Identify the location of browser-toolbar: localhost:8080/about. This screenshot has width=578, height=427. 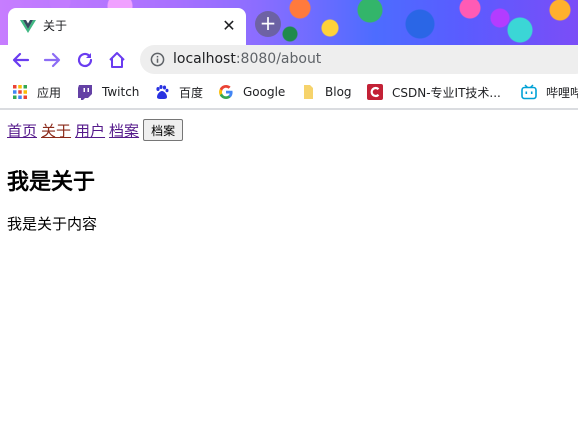
(289, 60).